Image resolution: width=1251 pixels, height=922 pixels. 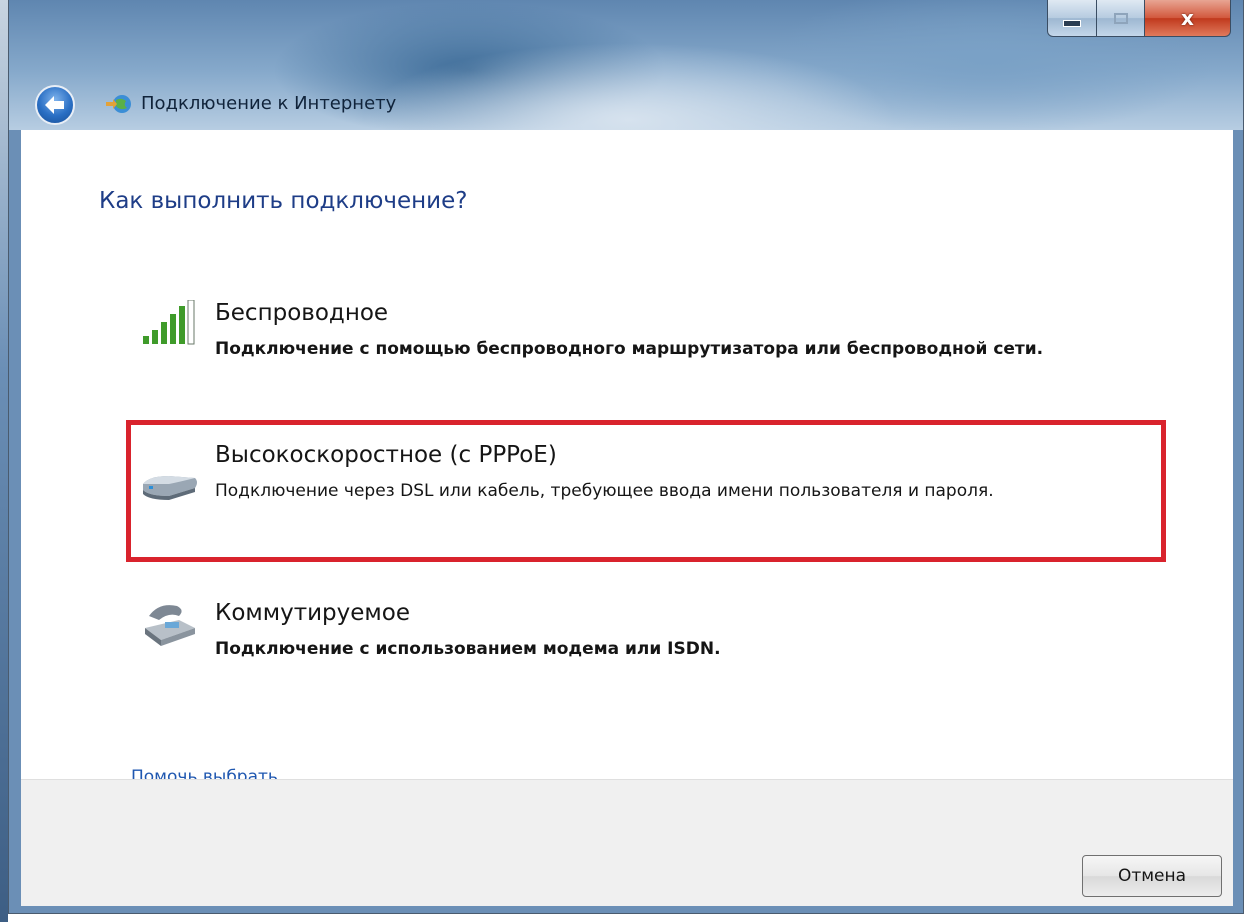 I want to click on option-wireless-title: Беспроводное, so click(x=302, y=313).